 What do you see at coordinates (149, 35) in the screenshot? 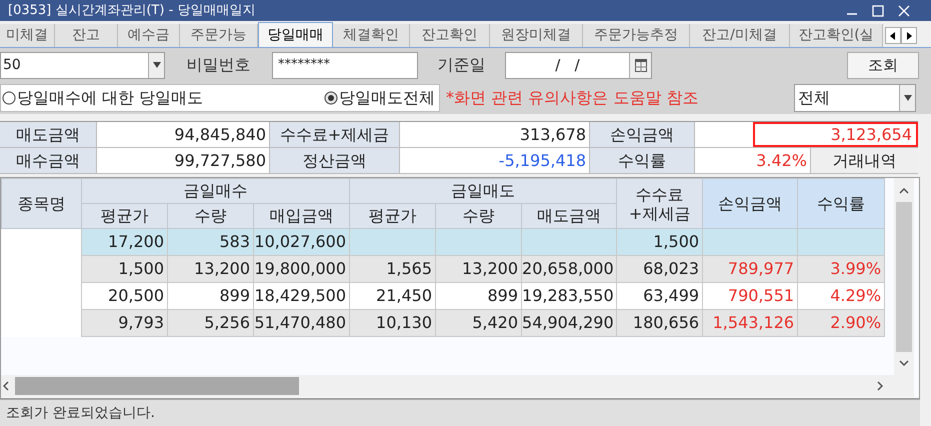
I see `tab: 예수금` at bounding box center [149, 35].